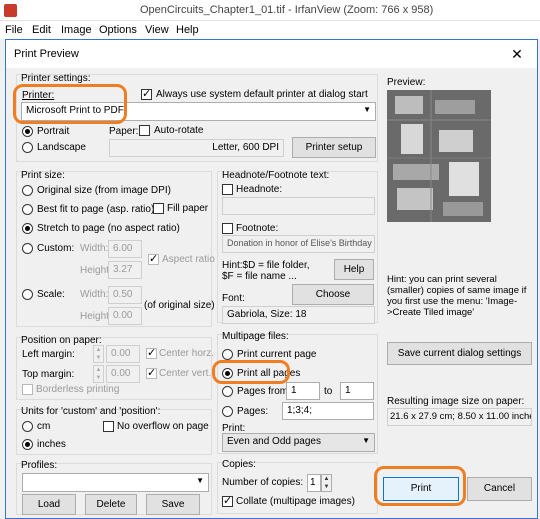  What do you see at coordinates (125, 295) in the screenshot?
I see `scale-width-field: 0.50` at bounding box center [125, 295].